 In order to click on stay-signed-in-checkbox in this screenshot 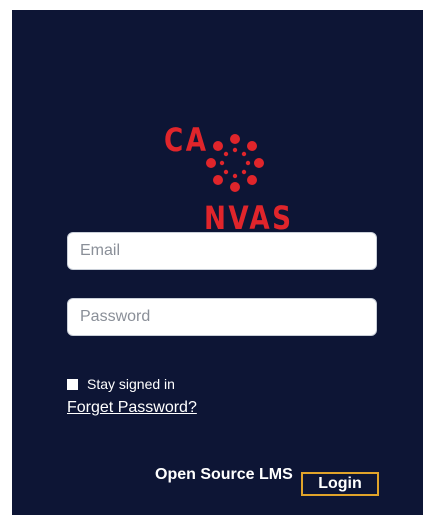, I will do `click(72, 384)`.